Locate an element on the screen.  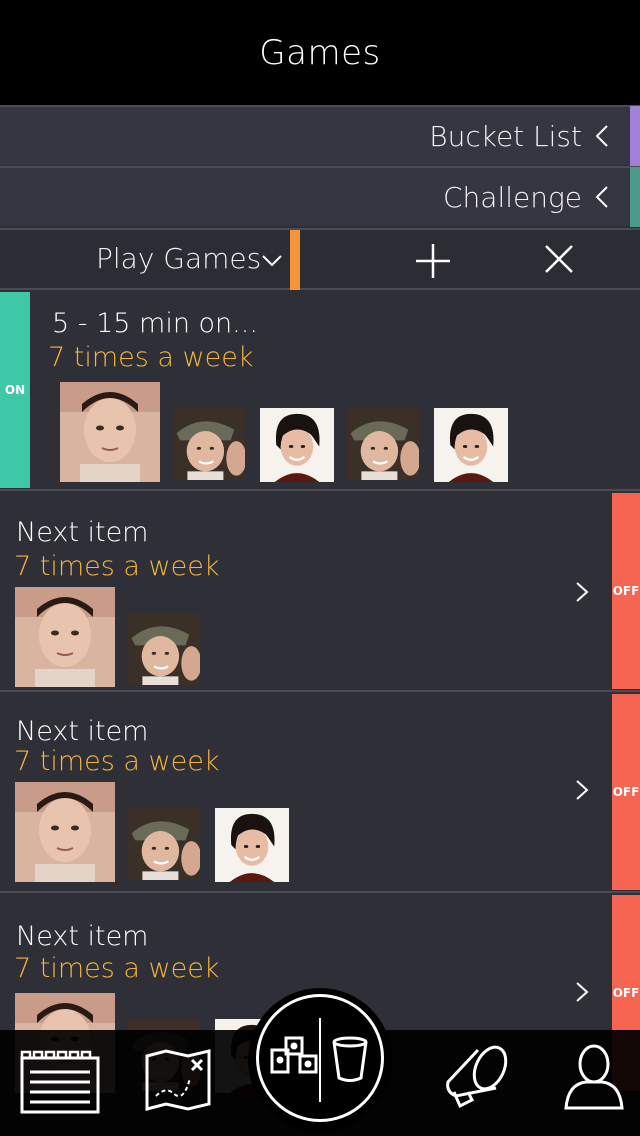
status-toggle-on: ON is located at coordinates (15, 390).